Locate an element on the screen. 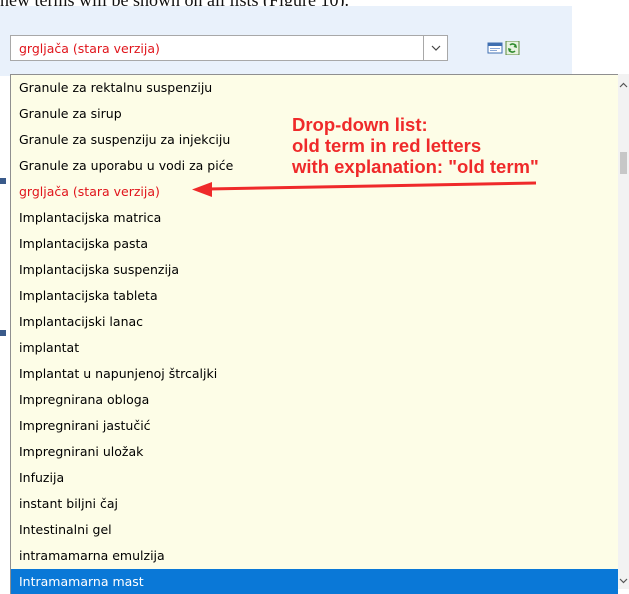  scroll-up-icon is located at coordinates (623, 85).